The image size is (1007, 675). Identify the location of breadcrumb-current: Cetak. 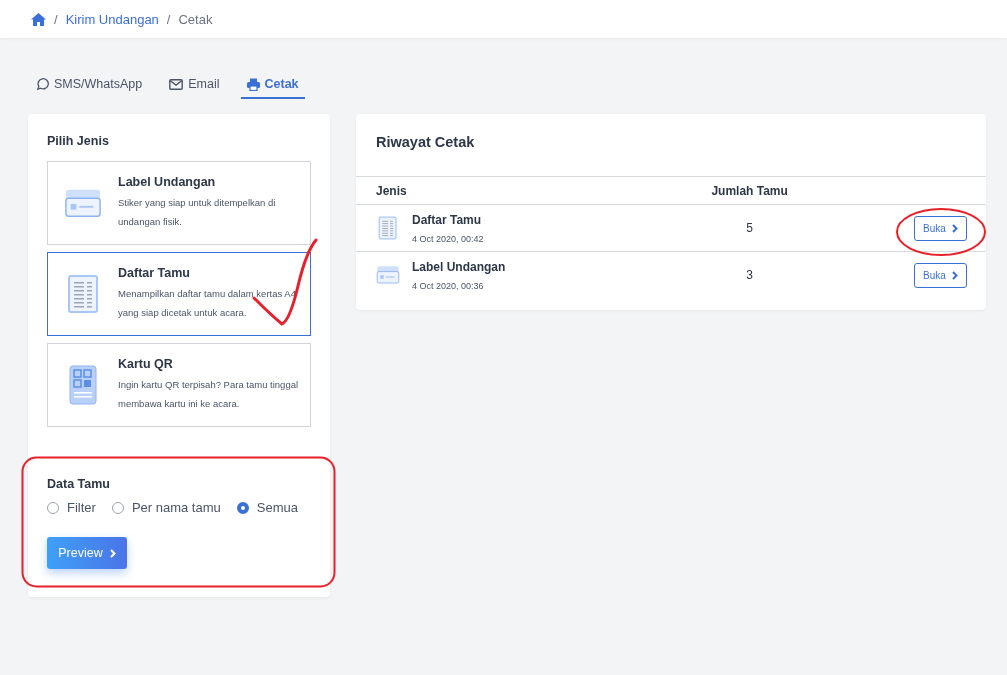
(195, 19).